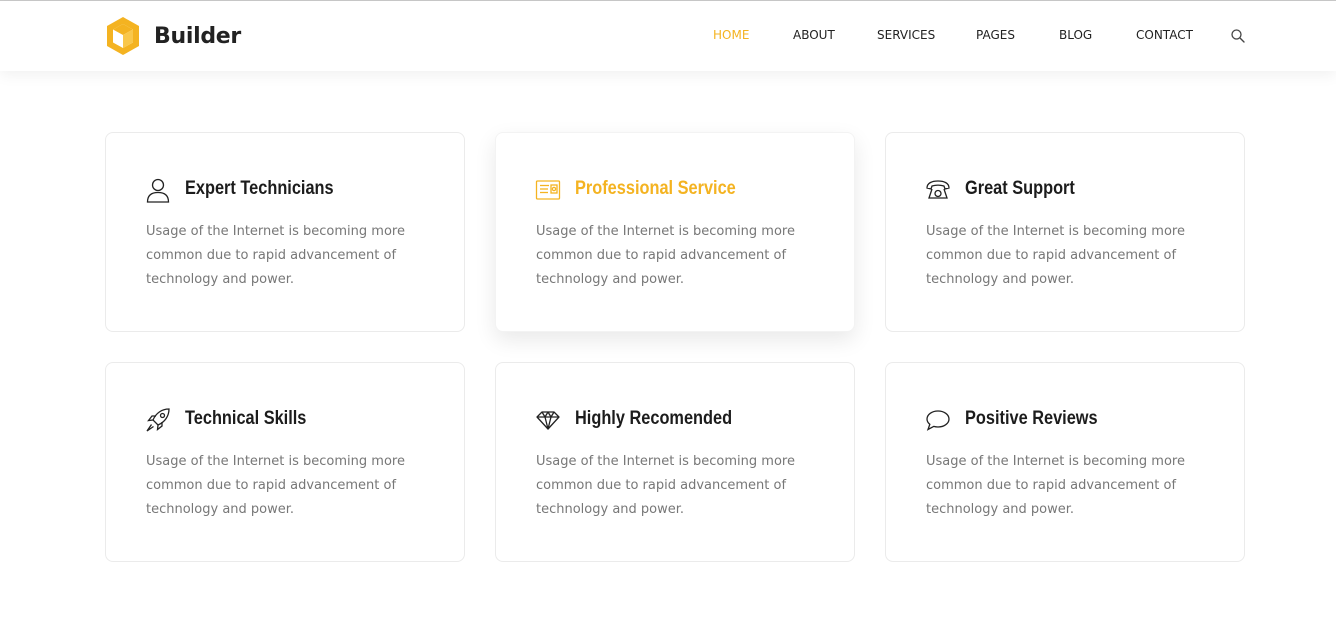 The height and width of the screenshot is (633, 1336). I want to click on nav-pages: PAGES, so click(995, 35).